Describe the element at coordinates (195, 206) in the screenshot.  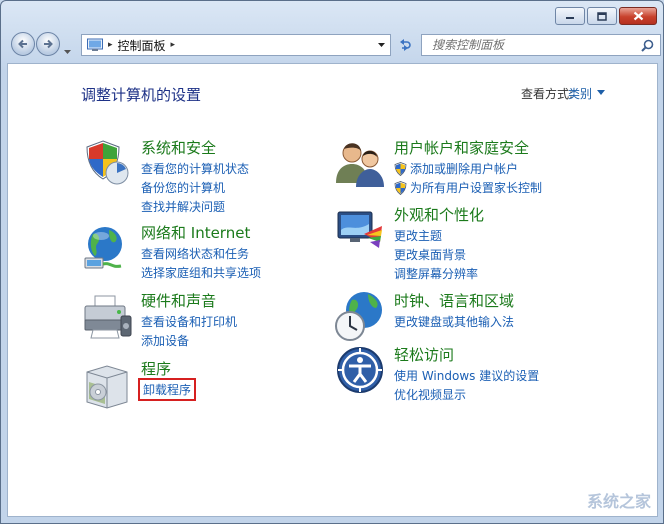
I see `link-find-fix-problems: 查找并解决问题` at that location.